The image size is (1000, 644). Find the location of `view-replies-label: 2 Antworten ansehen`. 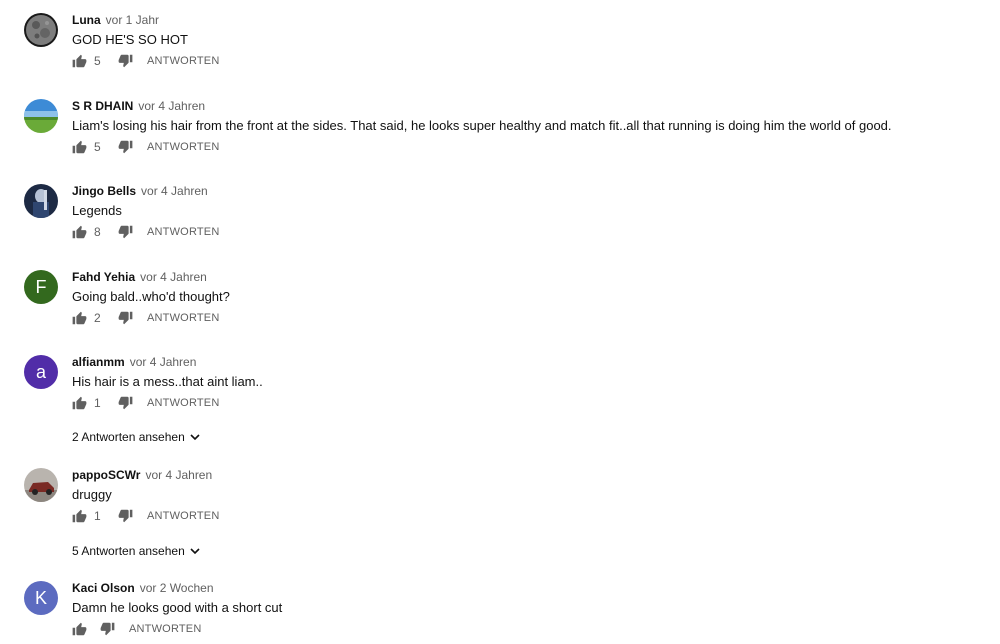

view-replies-label: 2 Antworten ansehen is located at coordinates (128, 437).